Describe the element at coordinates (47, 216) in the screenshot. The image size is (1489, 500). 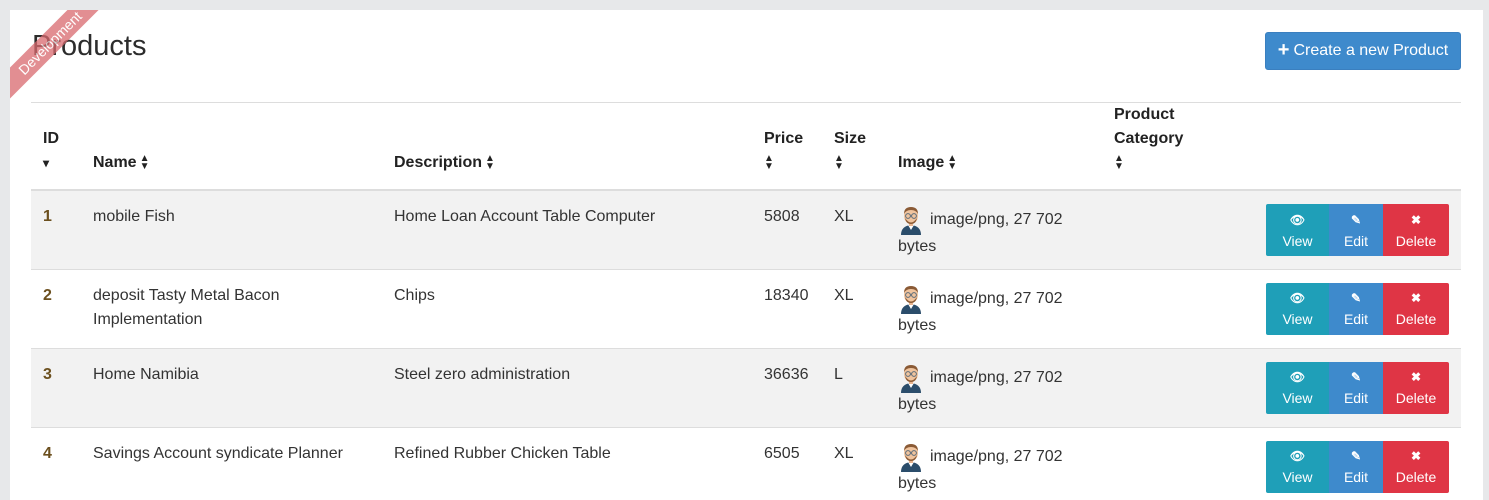
I see `product-id-link: 1` at that location.